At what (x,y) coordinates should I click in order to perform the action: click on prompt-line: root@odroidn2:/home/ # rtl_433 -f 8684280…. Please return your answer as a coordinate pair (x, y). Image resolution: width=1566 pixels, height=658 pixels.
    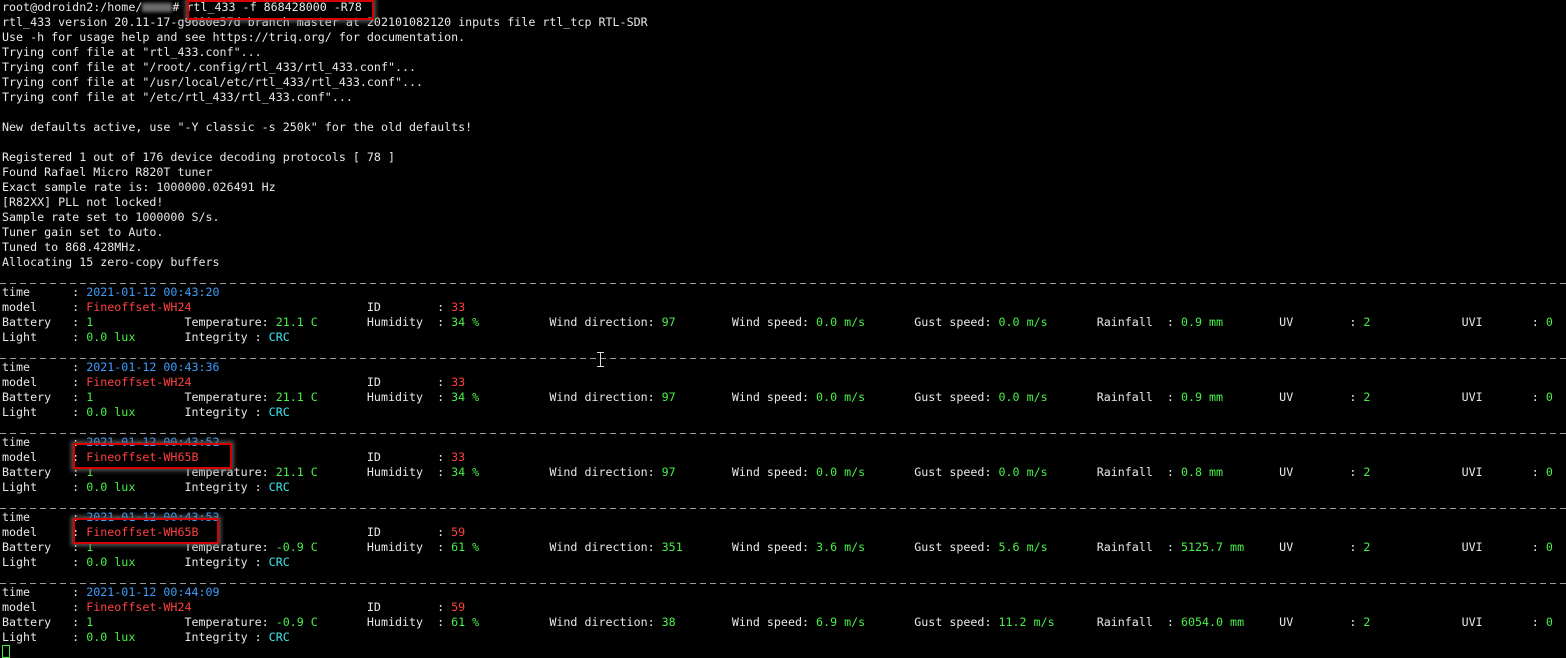
    Looking at the image, I should click on (784, 7).